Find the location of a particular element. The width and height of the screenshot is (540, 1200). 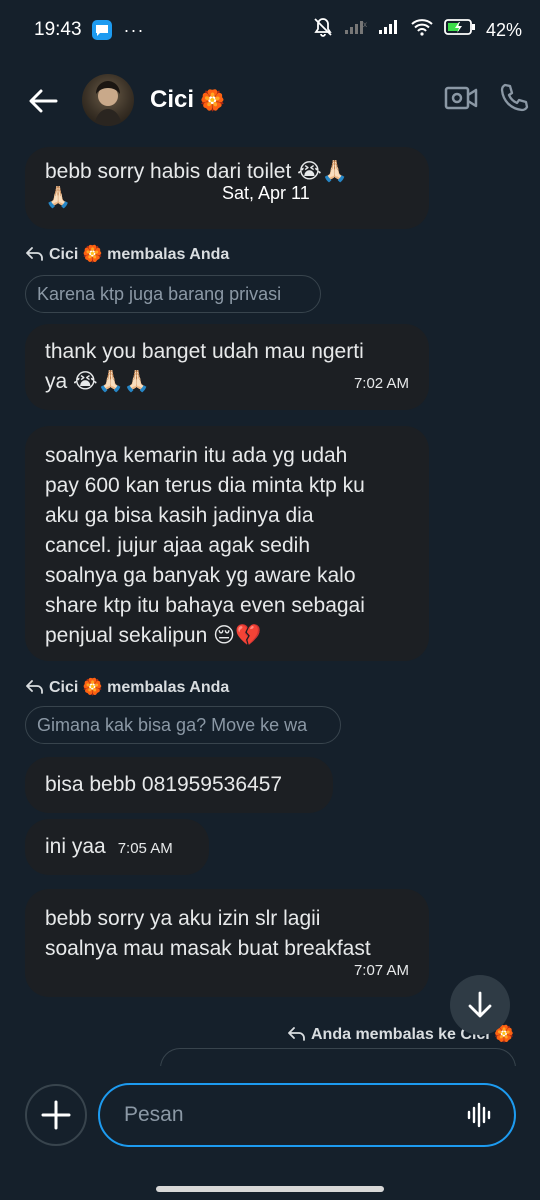

message-input-container is located at coordinates (307, 1115).